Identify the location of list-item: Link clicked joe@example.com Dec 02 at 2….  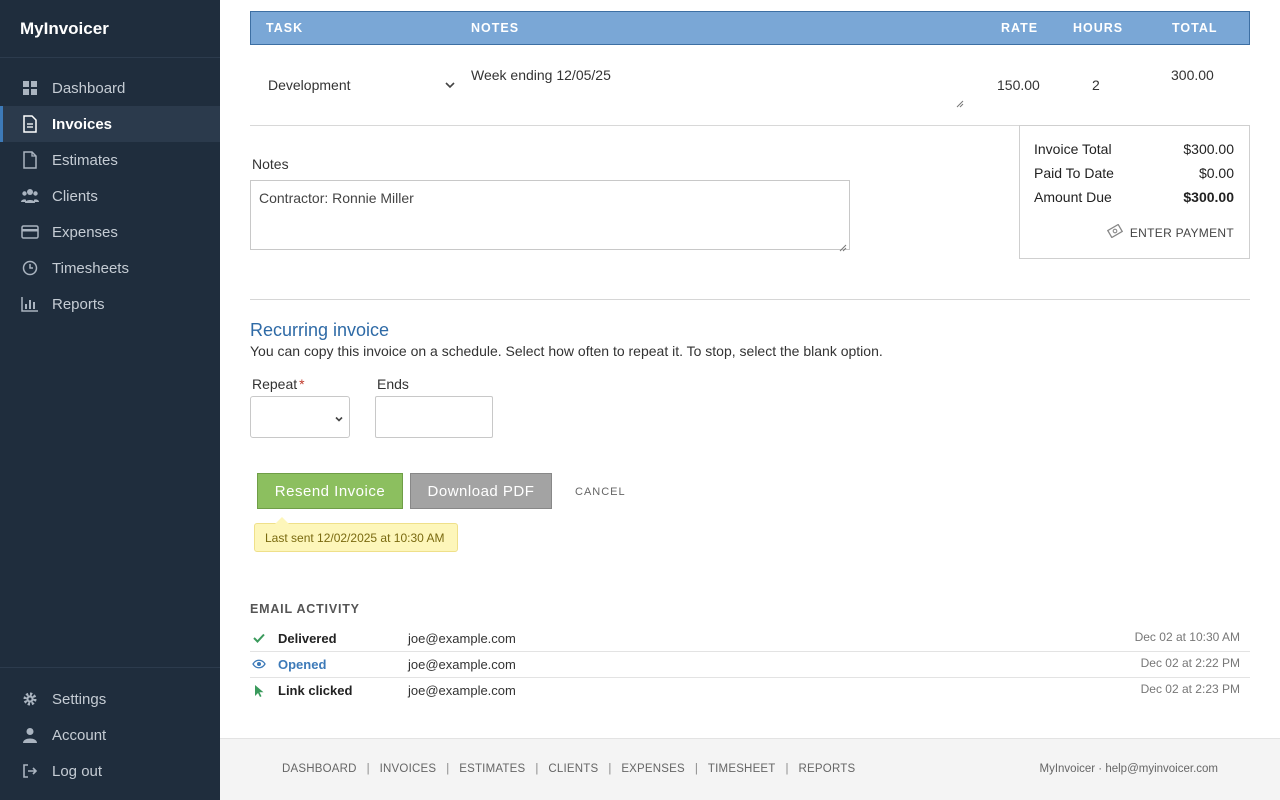
(750, 691).